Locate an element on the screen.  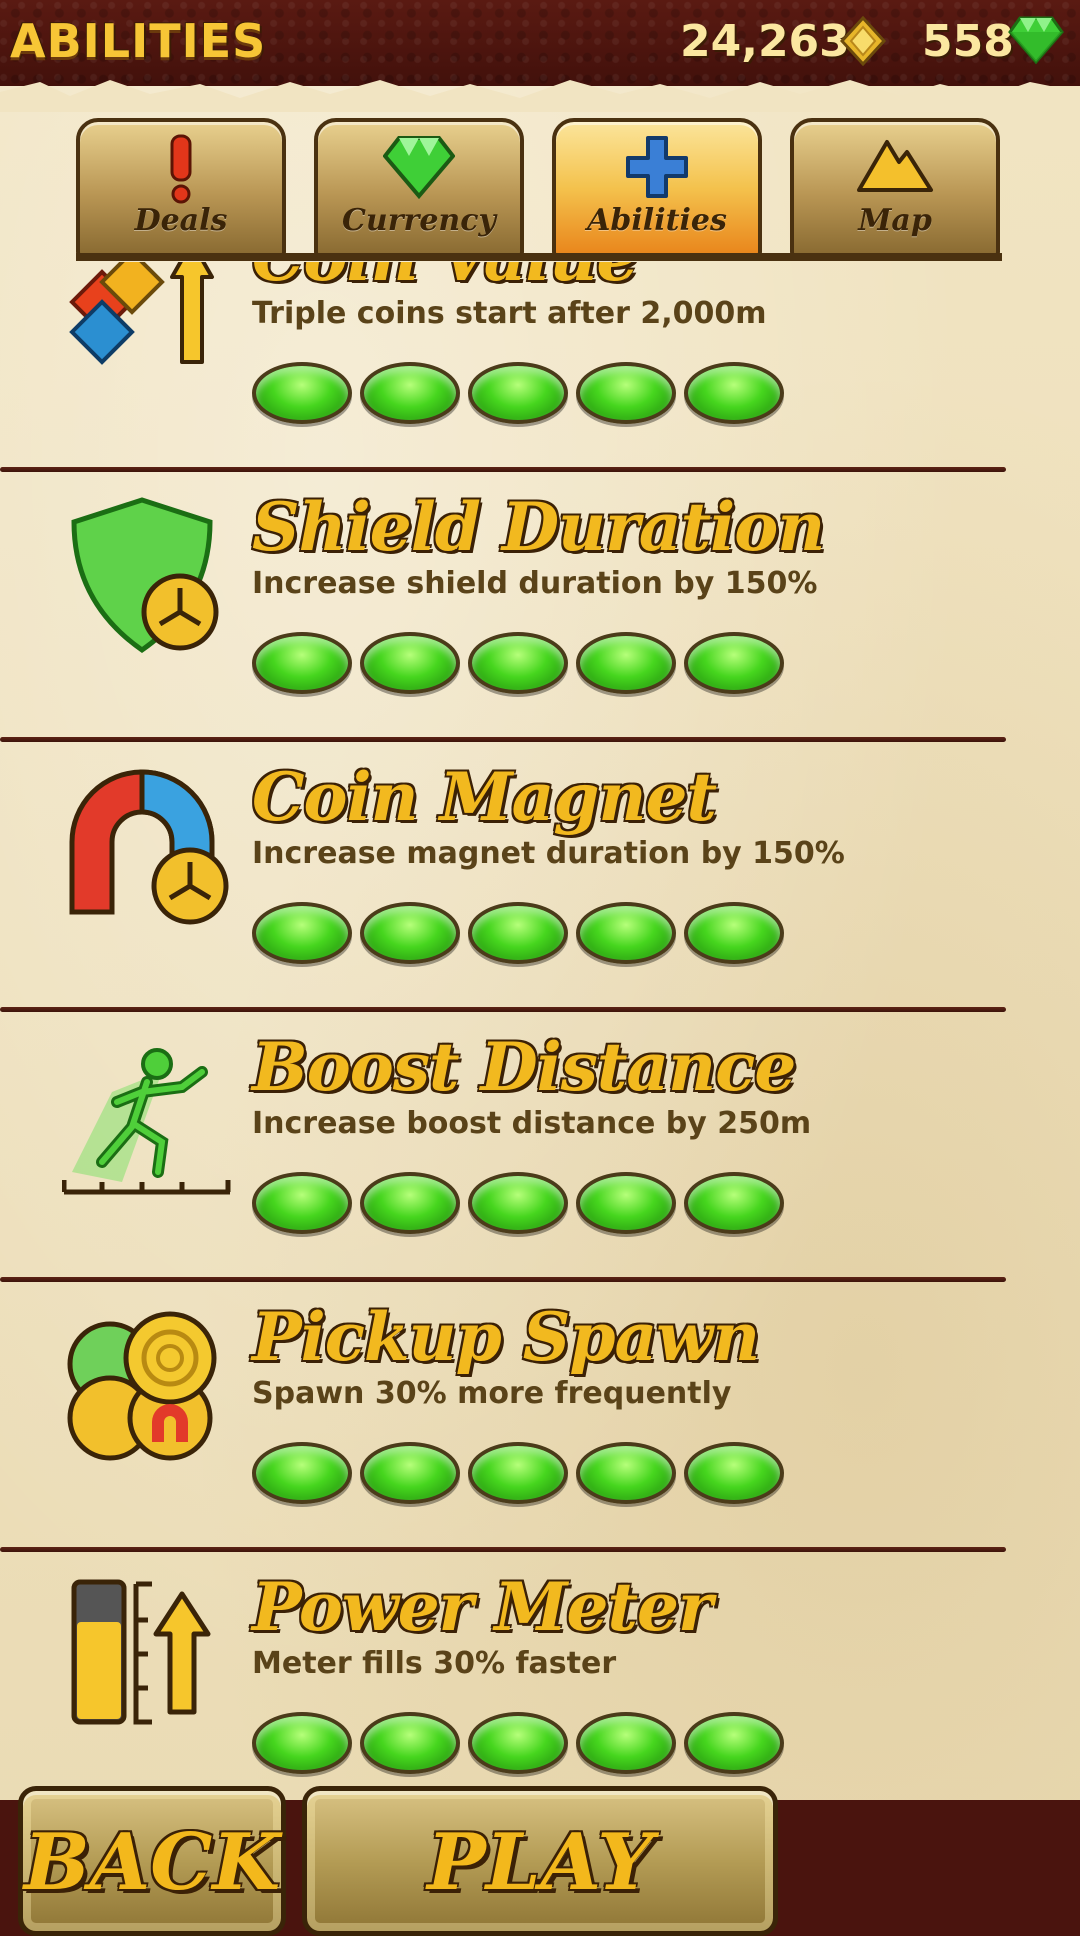
tab-bar: Deals Currency Abilities Map is located at coordinates (539, 189).